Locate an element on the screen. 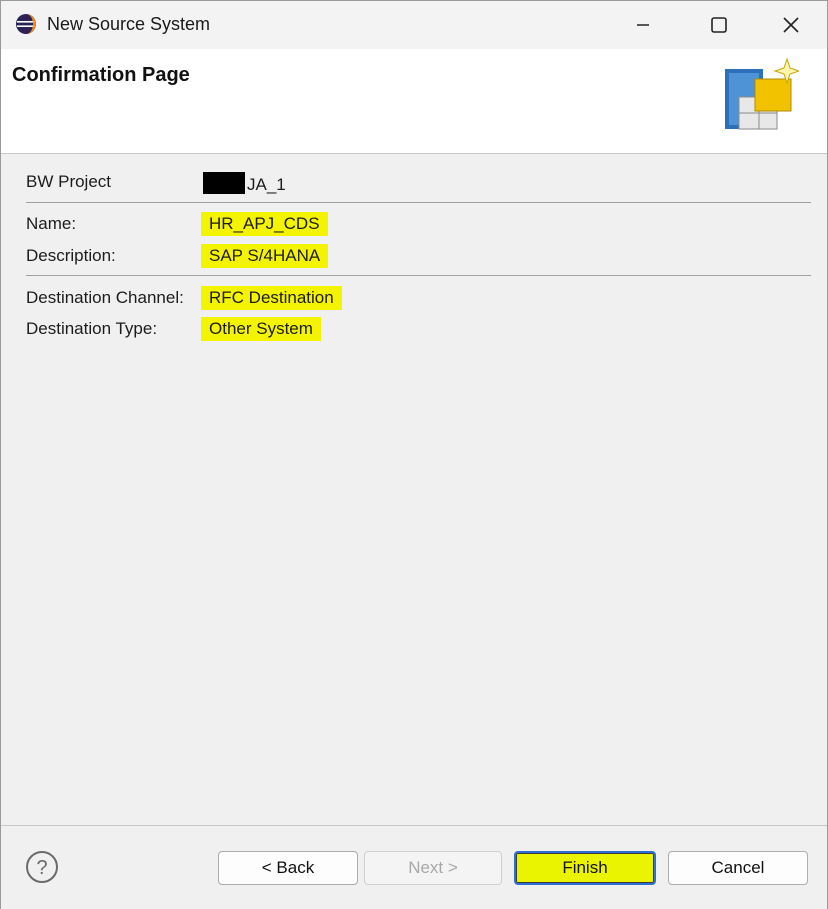 This screenshot has height=909, width=828. page-title: Confirmation Page is located at coordinates (101, 75).